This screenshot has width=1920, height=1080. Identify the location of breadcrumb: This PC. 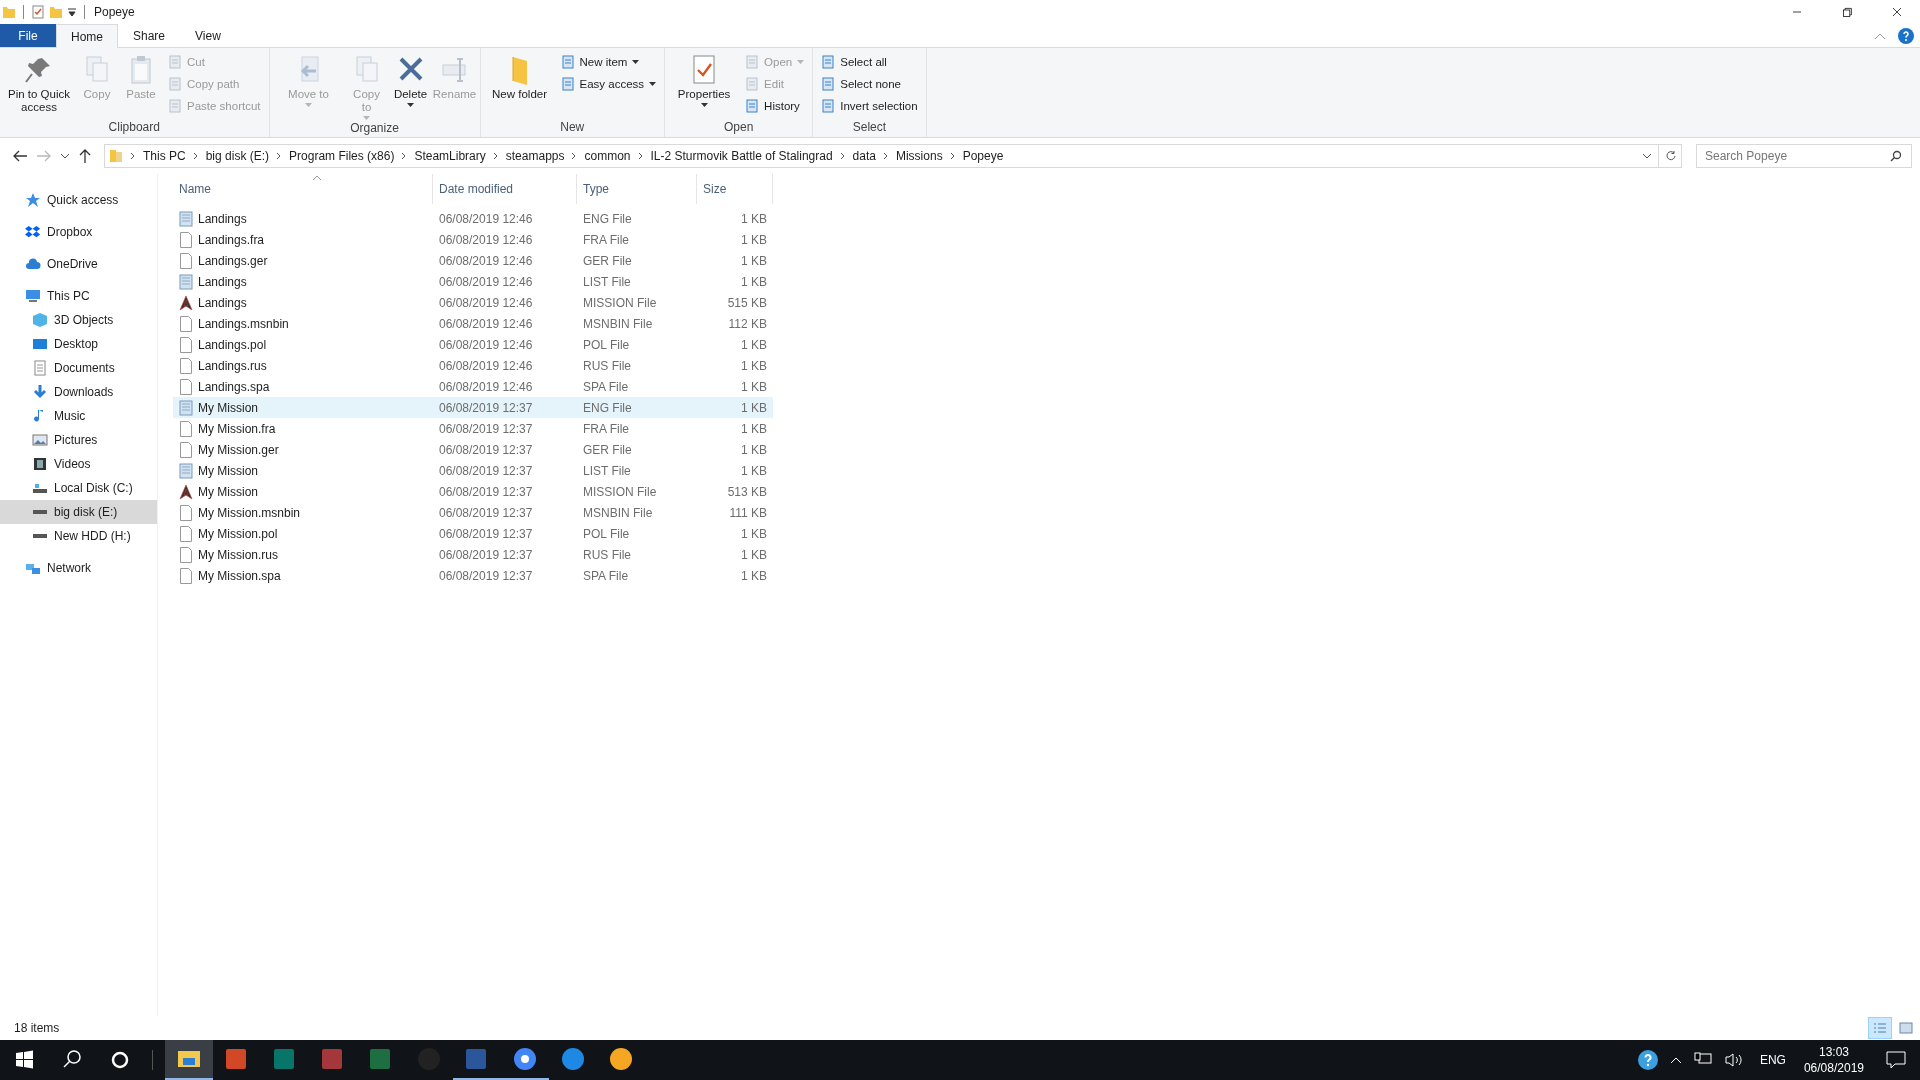
(164, 156).